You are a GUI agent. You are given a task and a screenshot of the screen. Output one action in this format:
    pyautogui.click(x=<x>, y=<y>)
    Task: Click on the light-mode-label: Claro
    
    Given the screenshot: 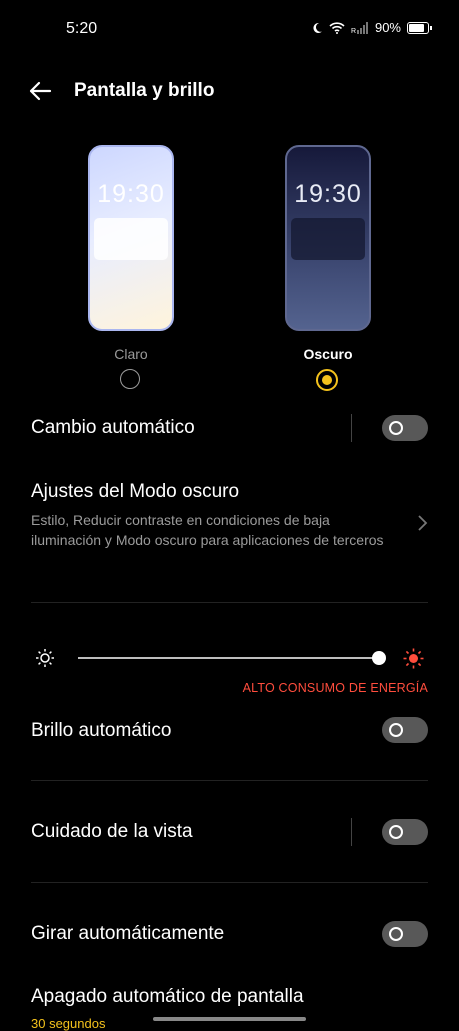 What is the action you would take?
    pyautogui.click(x=131, y=354)
    